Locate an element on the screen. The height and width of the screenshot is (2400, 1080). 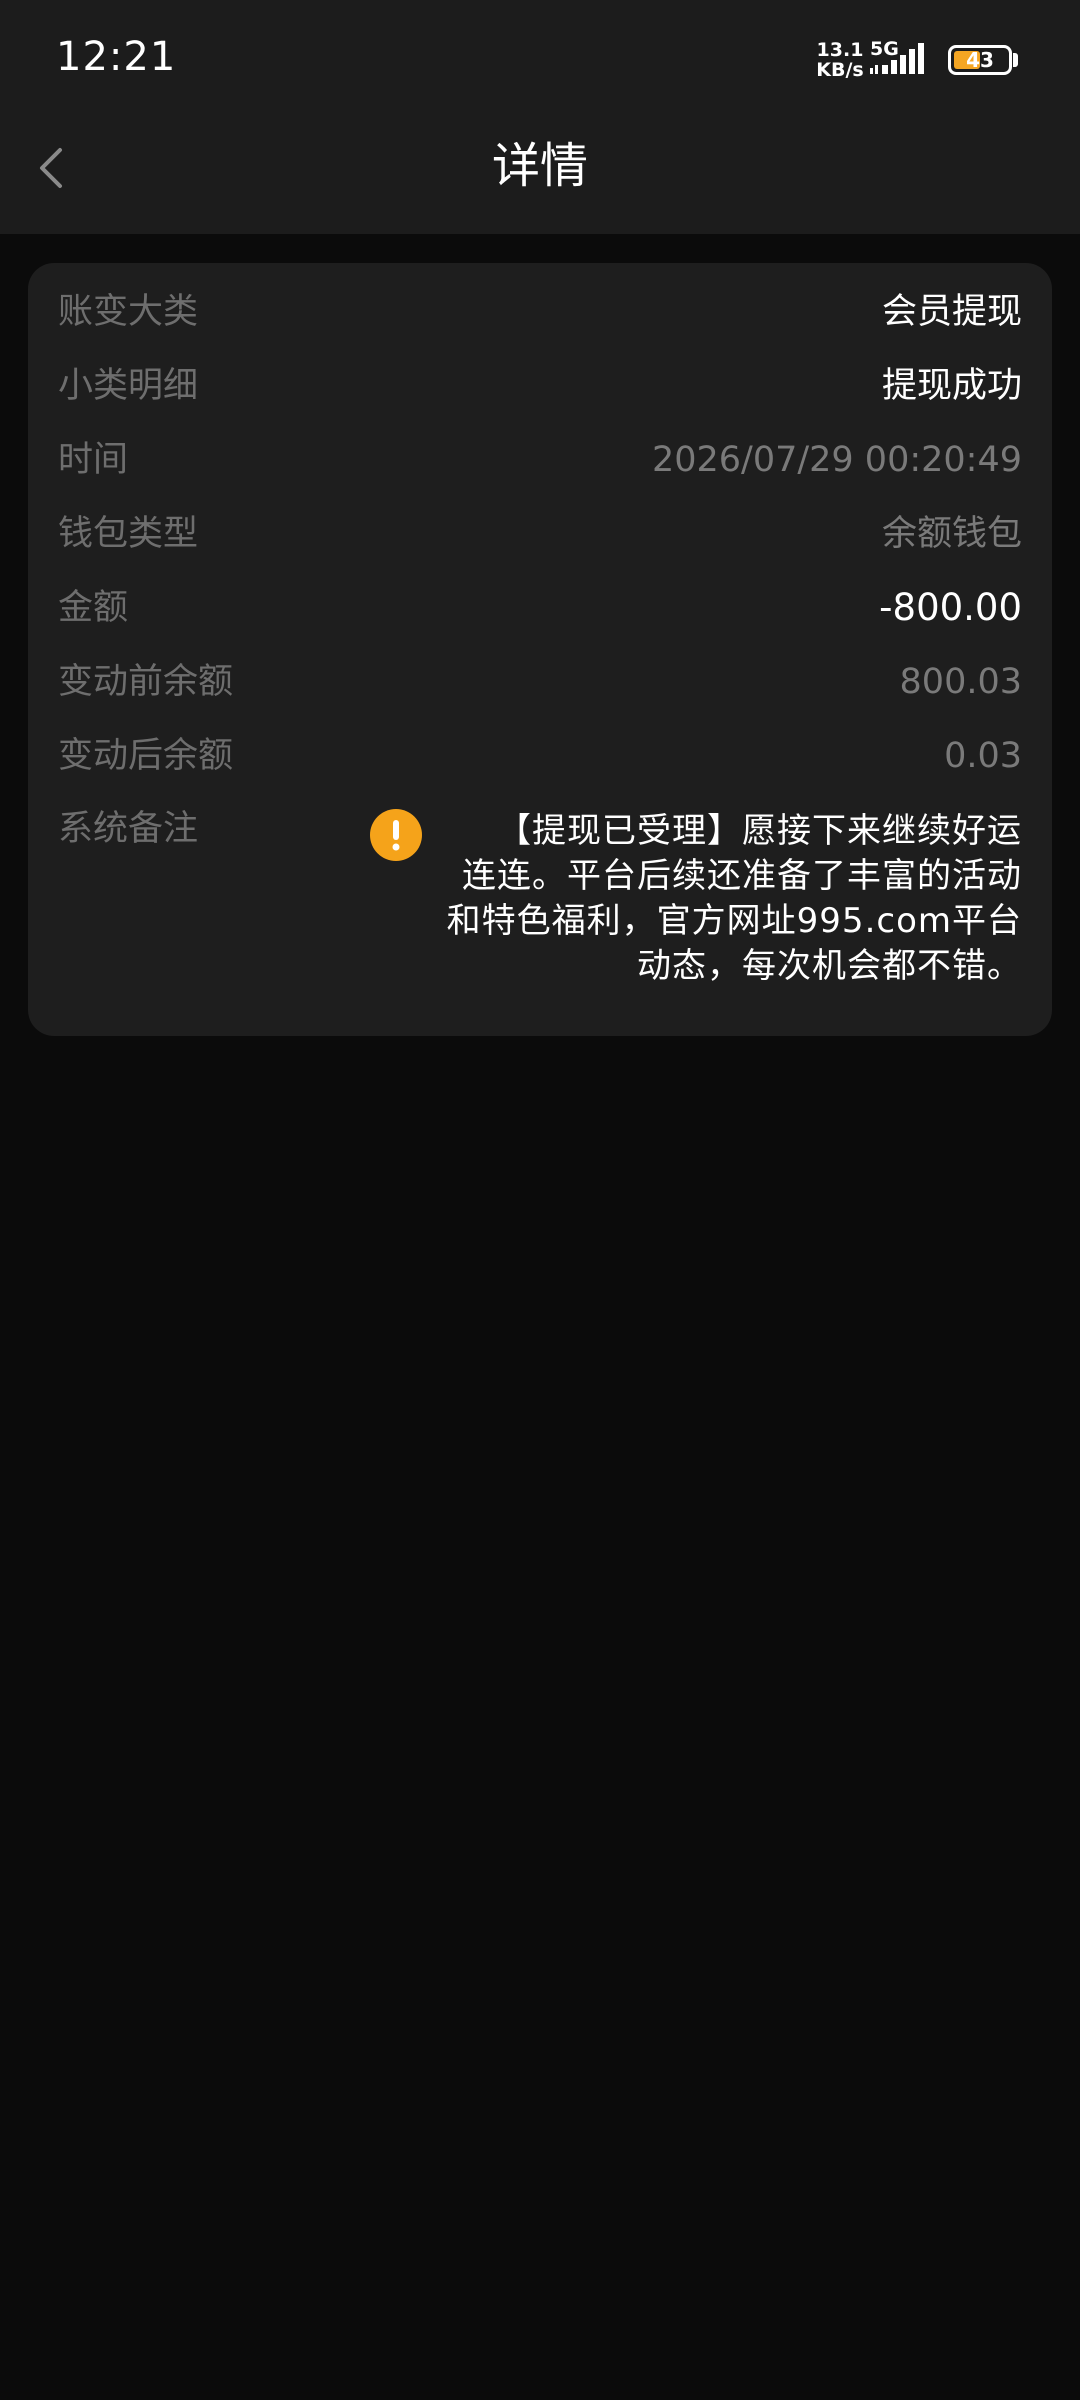
detail-row-subcategory: 小类明细 提现成功 is located at coordinates (540, 386).